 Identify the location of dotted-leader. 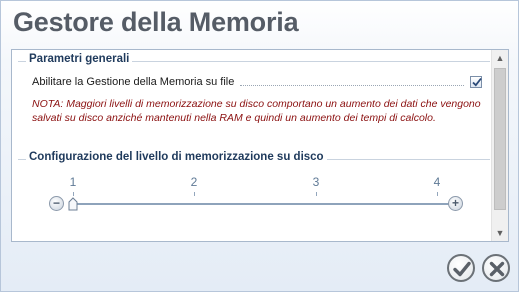
(352, 82).